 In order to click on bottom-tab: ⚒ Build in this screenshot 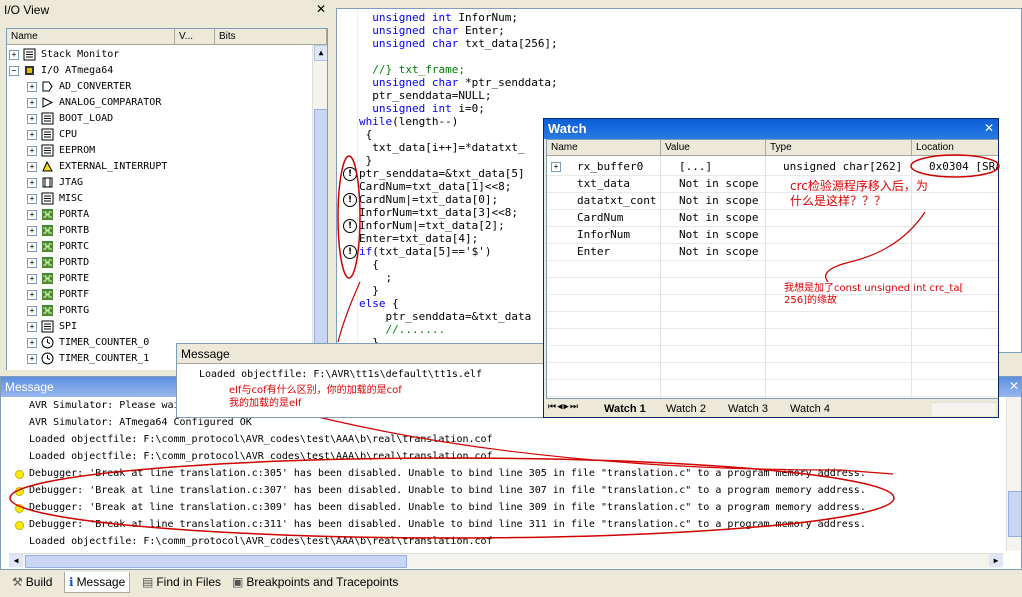, I will do `click(32, 582)`.